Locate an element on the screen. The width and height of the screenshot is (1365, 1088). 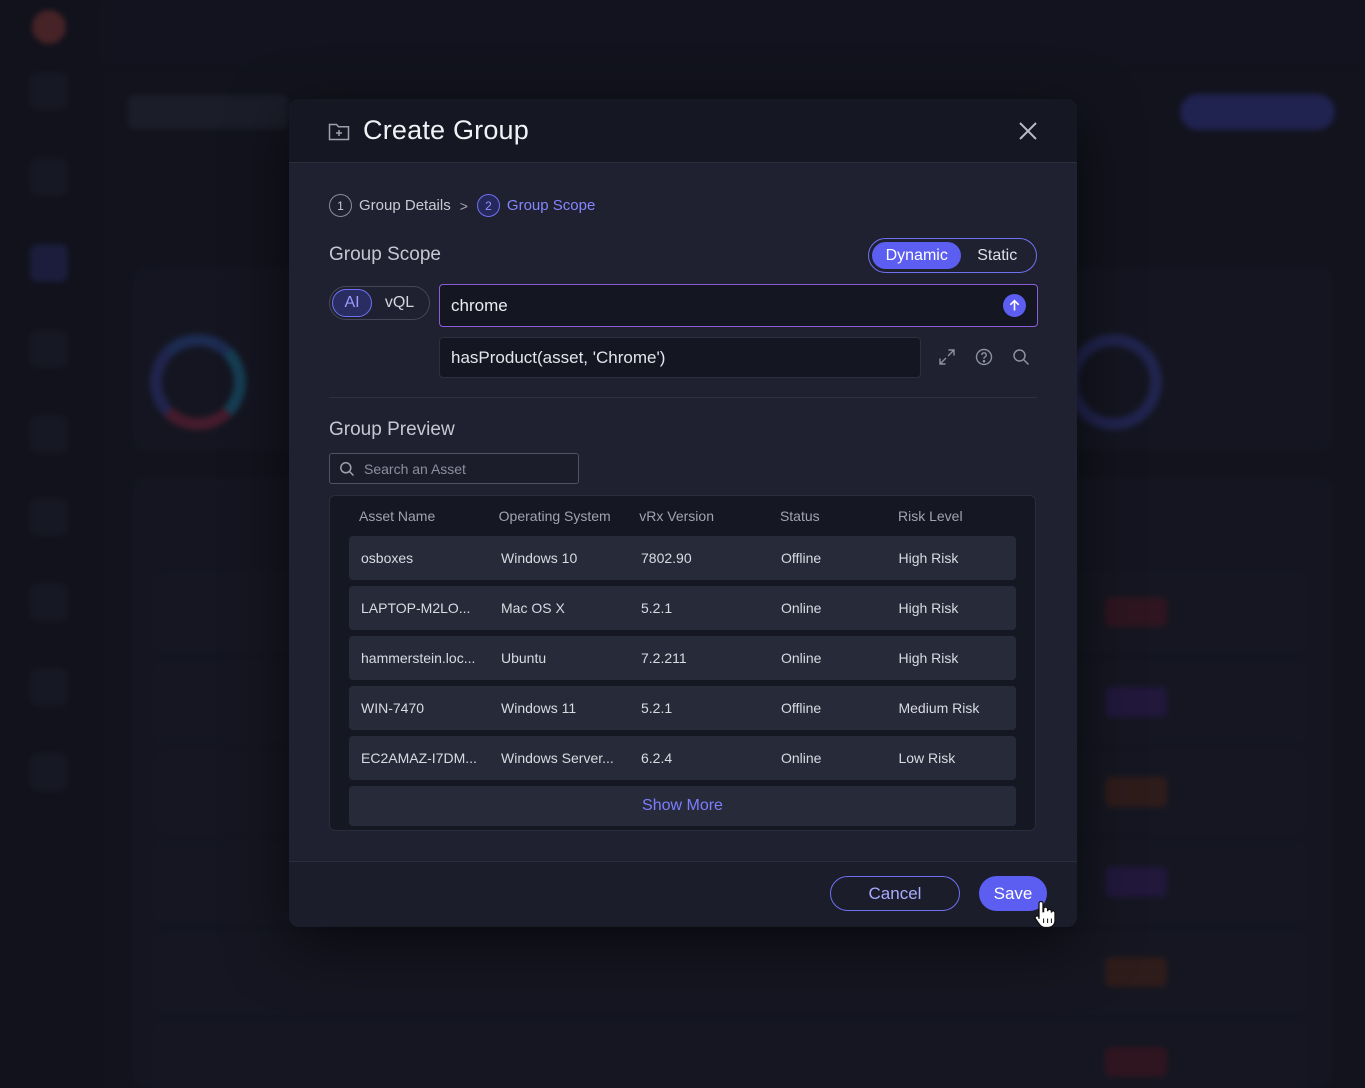
cell-os: Ubuntu is located at coordinates (524, 658).